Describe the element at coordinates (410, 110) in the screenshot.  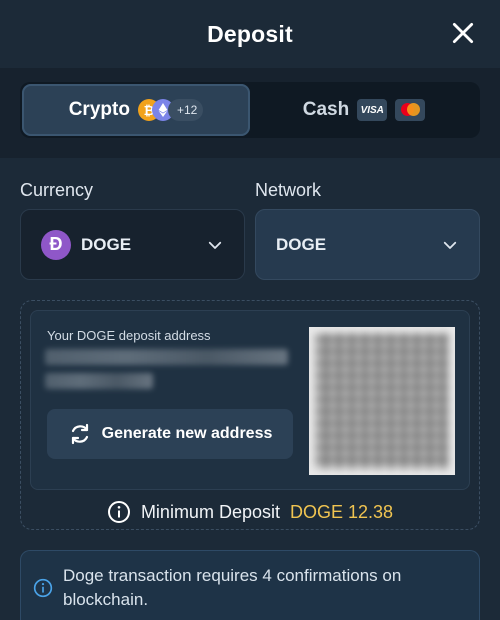
I see `mastercard-icon` at that location.